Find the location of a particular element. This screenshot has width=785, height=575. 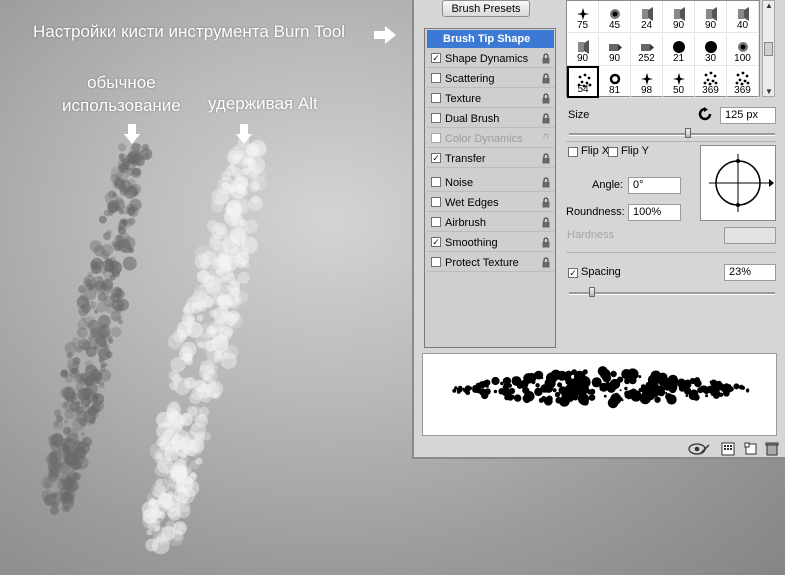

size-slider is located at coordinates (672, 134).